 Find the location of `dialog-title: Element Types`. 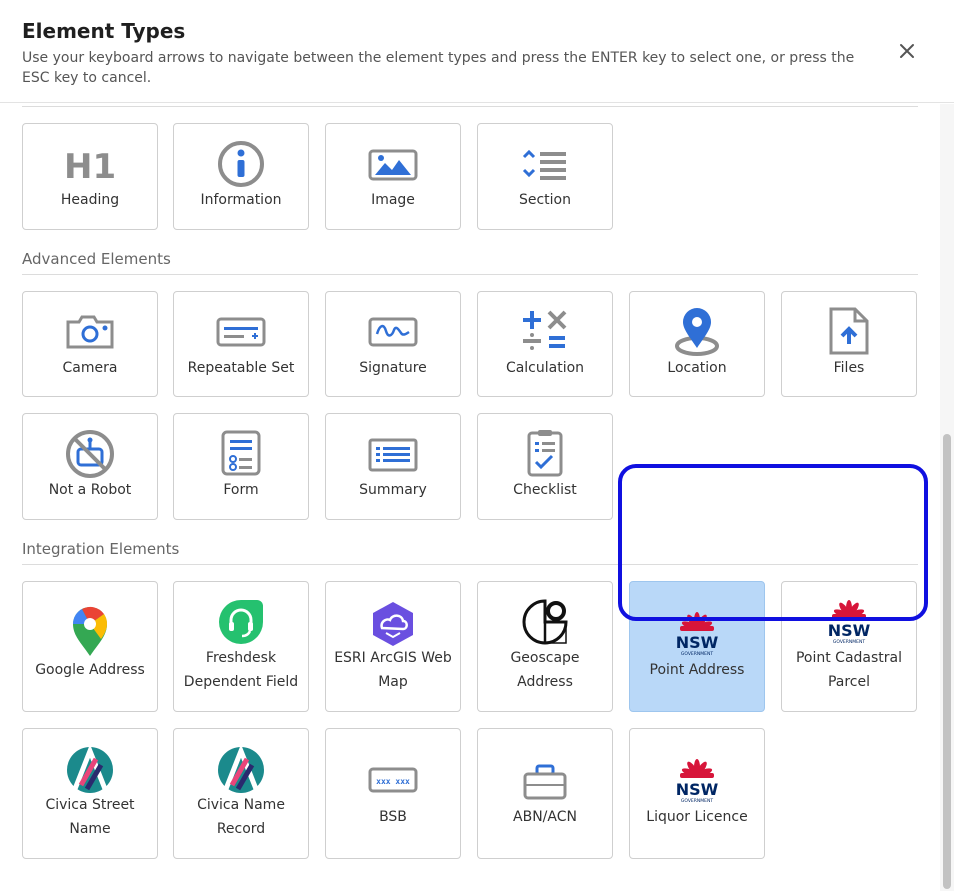

dialog-title: Element Types is located at coordinates (104, 31).